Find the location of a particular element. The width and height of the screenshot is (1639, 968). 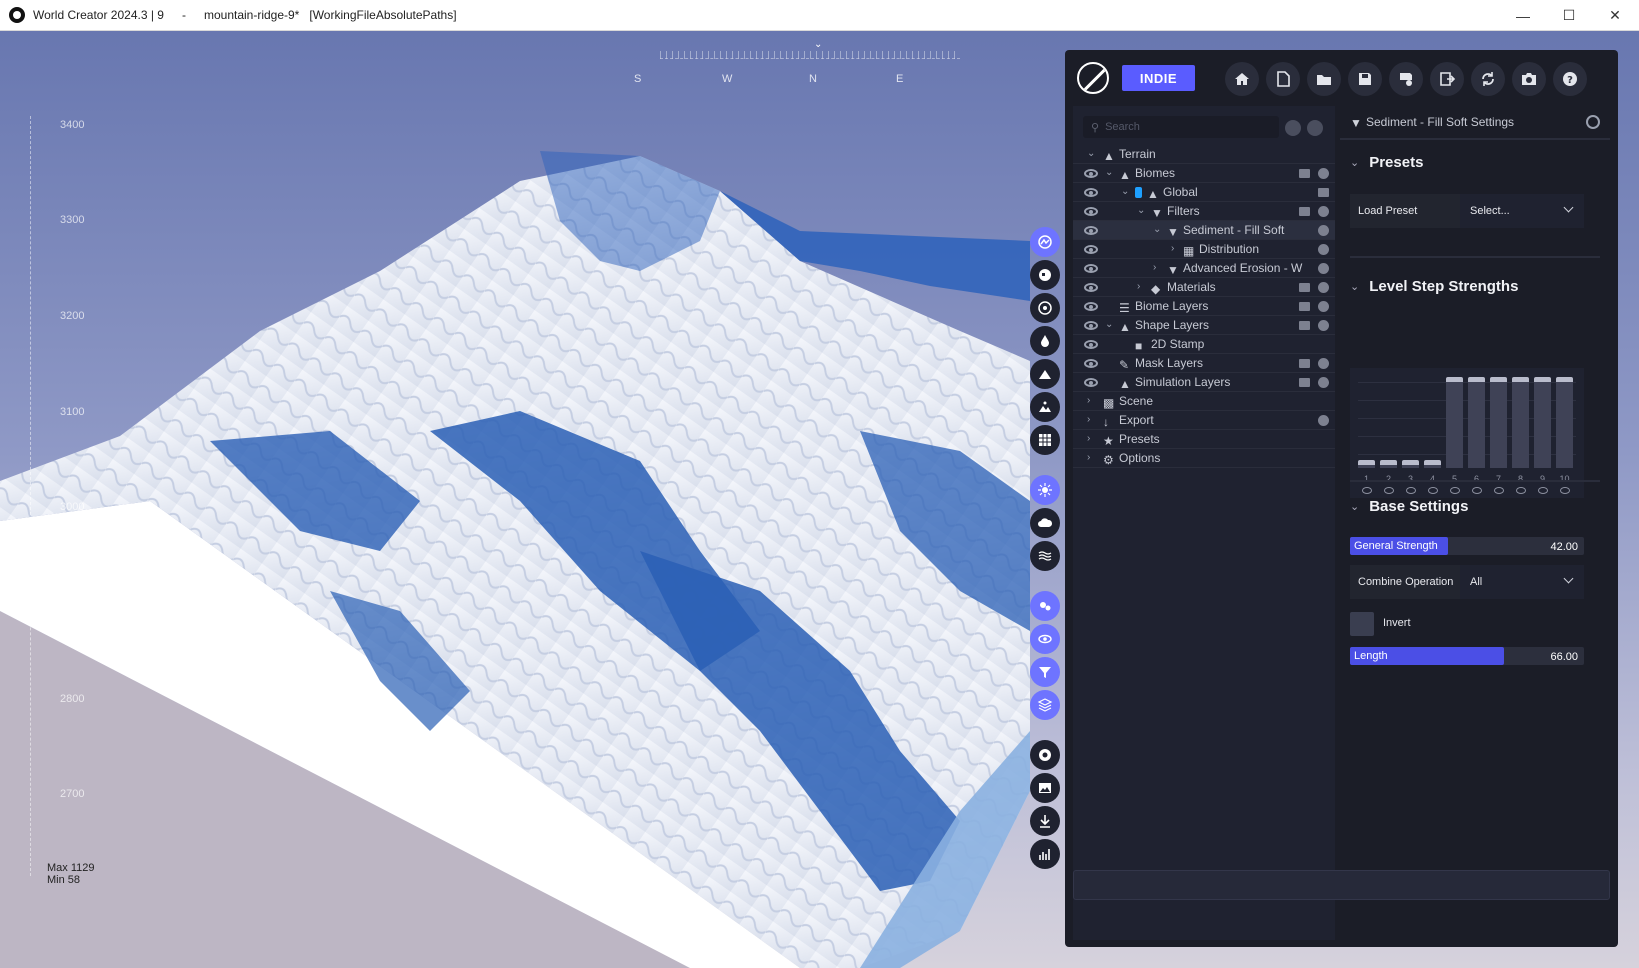

export-icon is located at coordinates (1447, 79).